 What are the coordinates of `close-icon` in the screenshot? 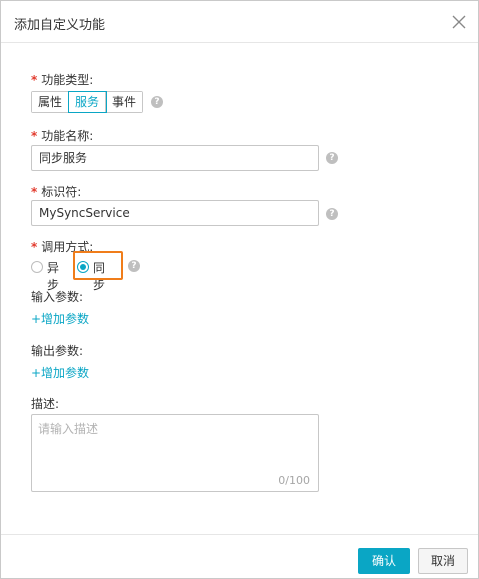 It's located at (459, 22).